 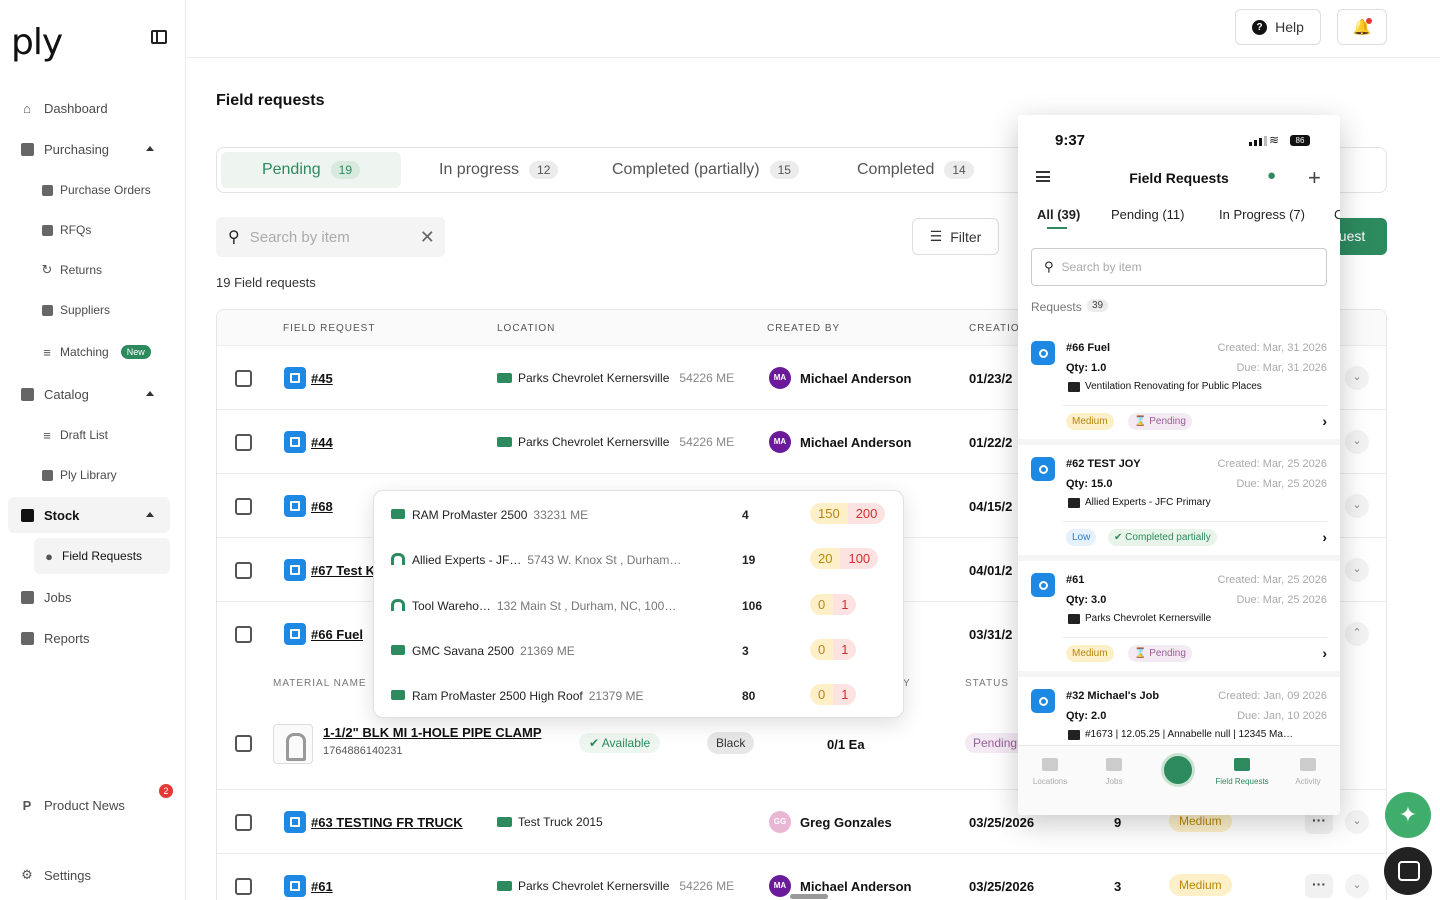 I want to click on tab-pending: Pending 19, so click(x=311, y=170).